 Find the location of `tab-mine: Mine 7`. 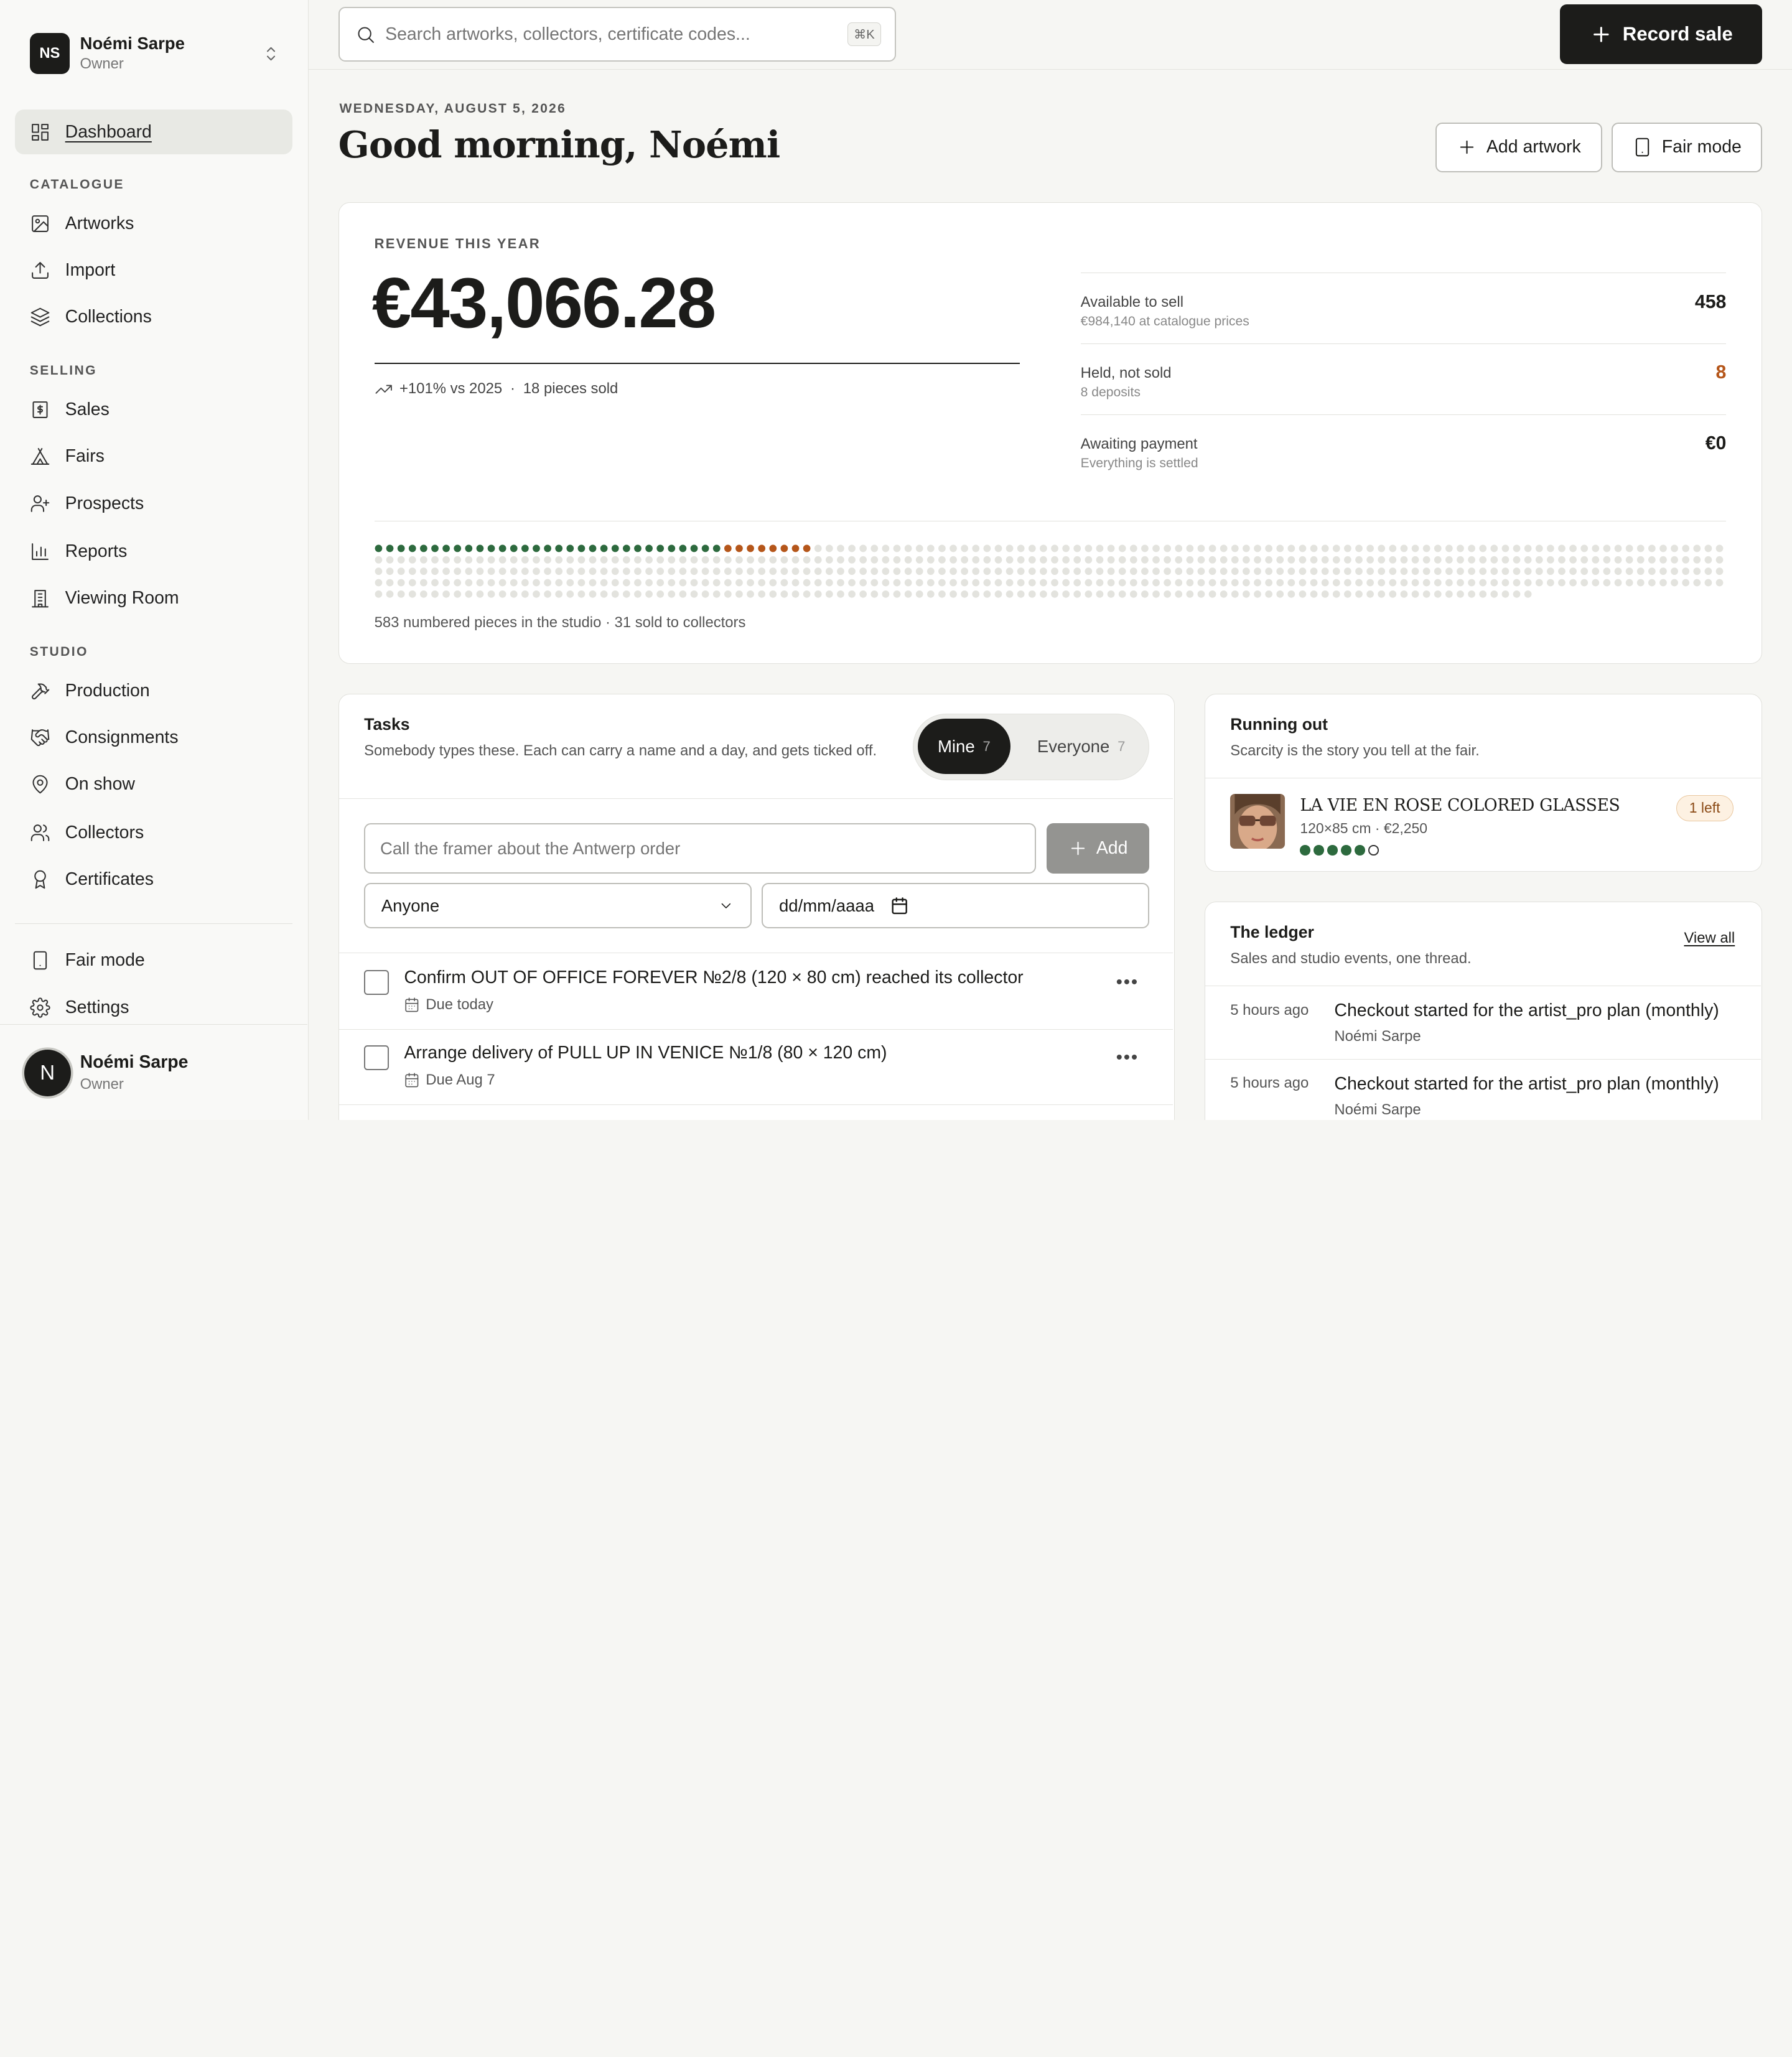

tab-mine: Mine 7 is located at coordinates (964, 746).